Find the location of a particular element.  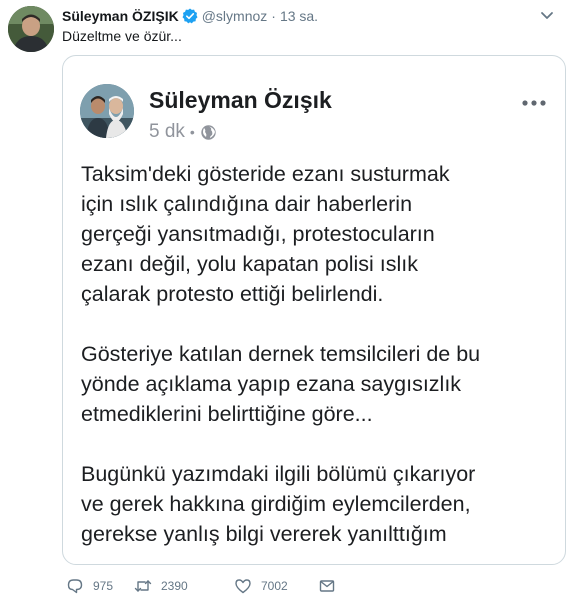

like-button: 7002 is located at coordinates (266, 586).